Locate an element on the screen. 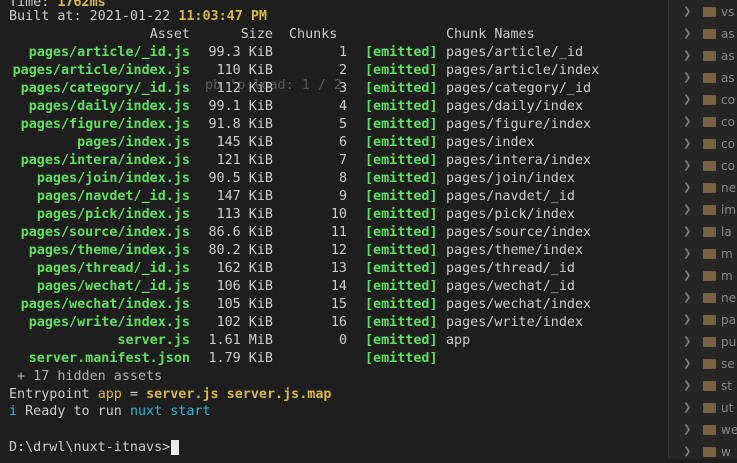 This screenshot has width=737, height=463. asset-name: server.js is located at coordinates (153, 340).